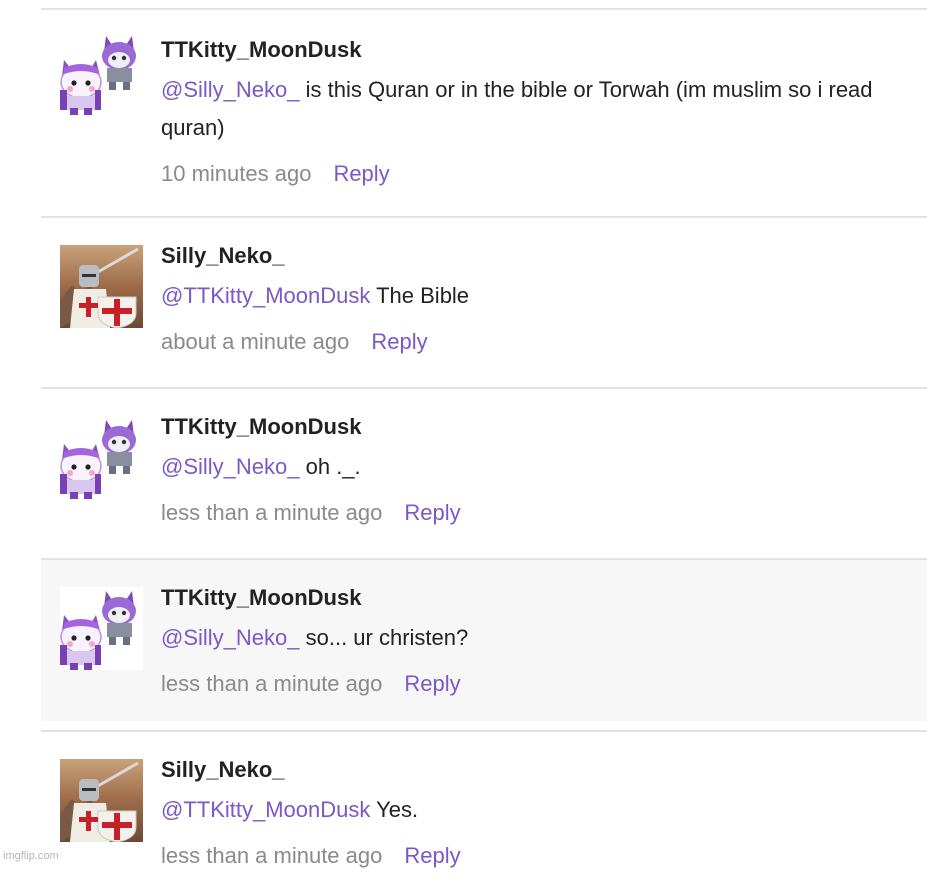  I want to click on comment-text: @TTKitty_MoonDusk The Bible, so click(534, 296).